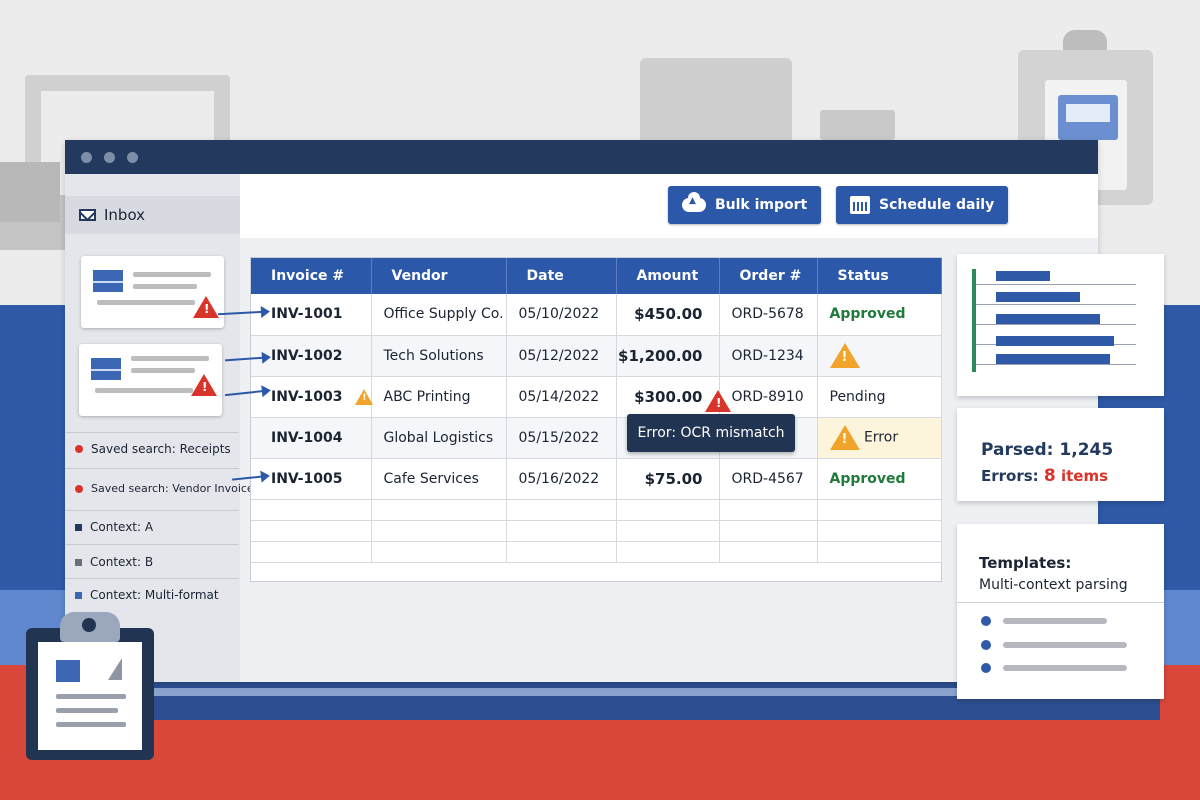 This screenshot has width=1200, height=800. I want to click on document-icon, so click(68, 671).